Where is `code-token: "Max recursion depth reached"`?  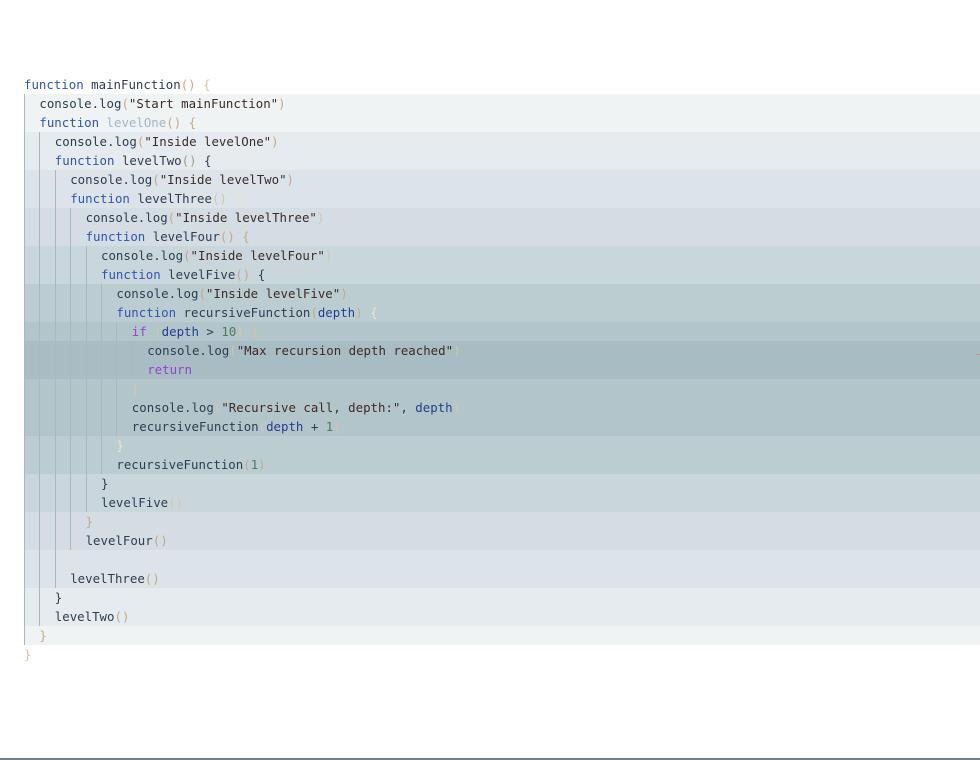 code-token: "Max recursion depth reached" is located at coordinates (345, 350).